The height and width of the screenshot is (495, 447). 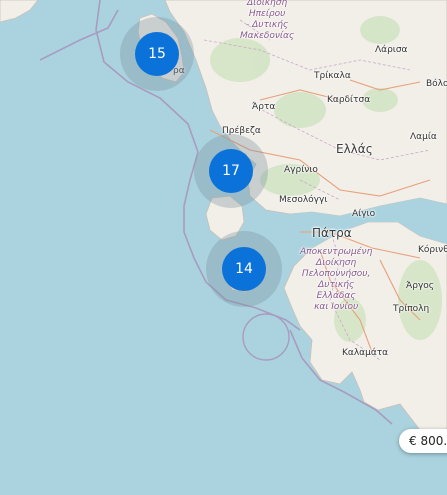 What do you see at coordinates (365, 353) in the screenshot?
I see `label-kalamata: Καλαμάτα` at bounding box center [365, 353].